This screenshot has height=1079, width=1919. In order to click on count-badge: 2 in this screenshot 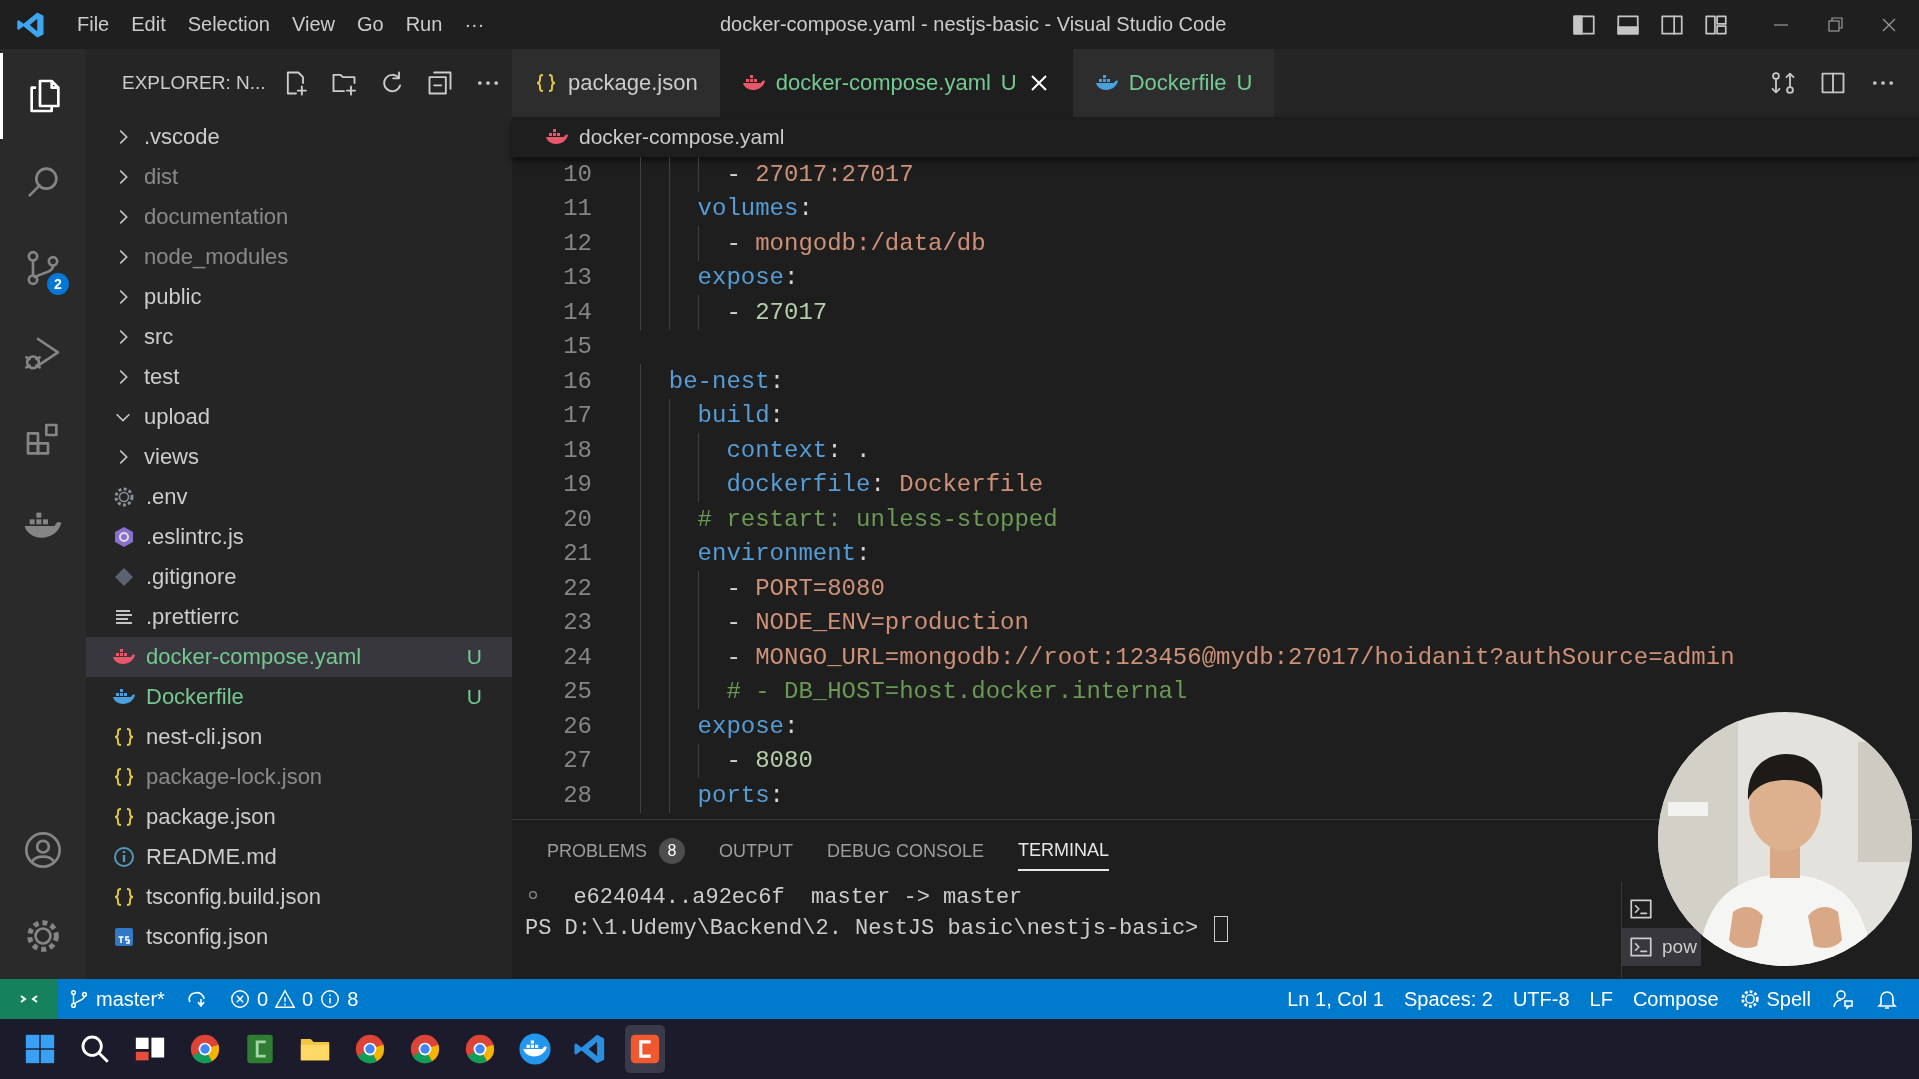, I will do `click(58, 284)`.